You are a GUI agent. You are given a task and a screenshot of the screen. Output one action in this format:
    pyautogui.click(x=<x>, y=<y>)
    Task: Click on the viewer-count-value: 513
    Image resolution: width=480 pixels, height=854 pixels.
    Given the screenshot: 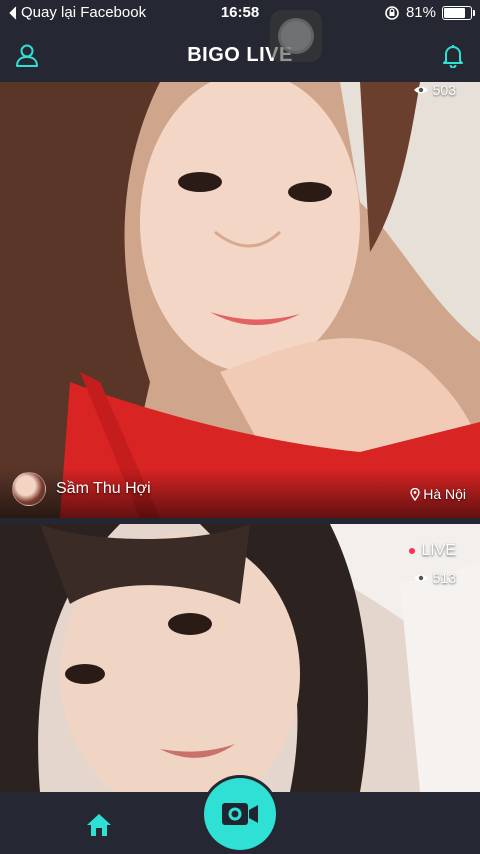 What is the action you would take?
    pyautogui.click(x=444, y=578)
    